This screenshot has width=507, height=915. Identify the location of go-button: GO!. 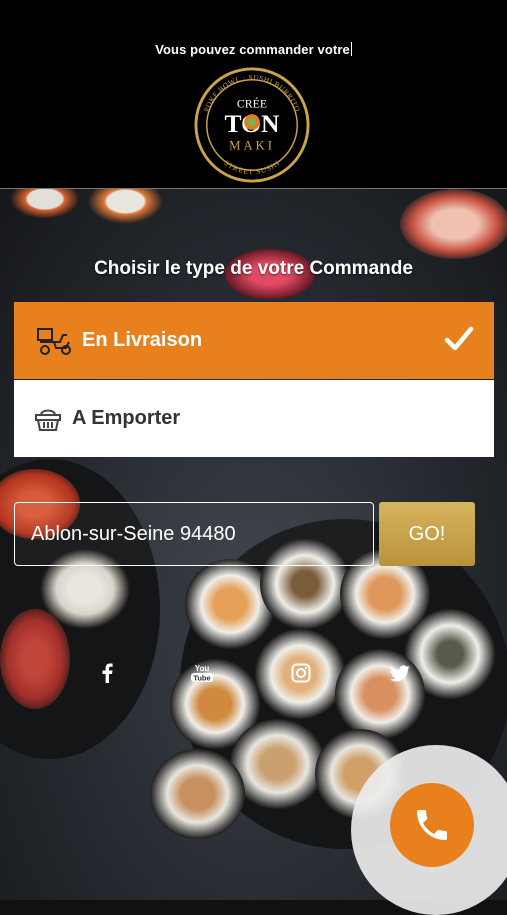
(427, 534).